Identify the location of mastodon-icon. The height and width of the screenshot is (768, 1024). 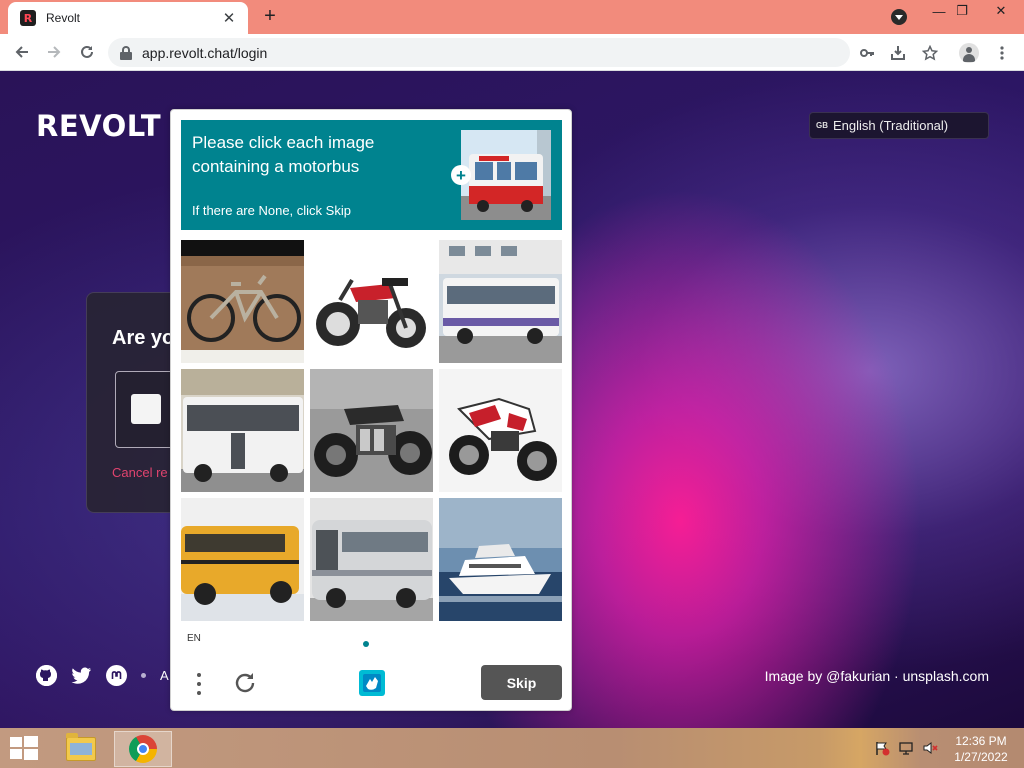
(116, 675).